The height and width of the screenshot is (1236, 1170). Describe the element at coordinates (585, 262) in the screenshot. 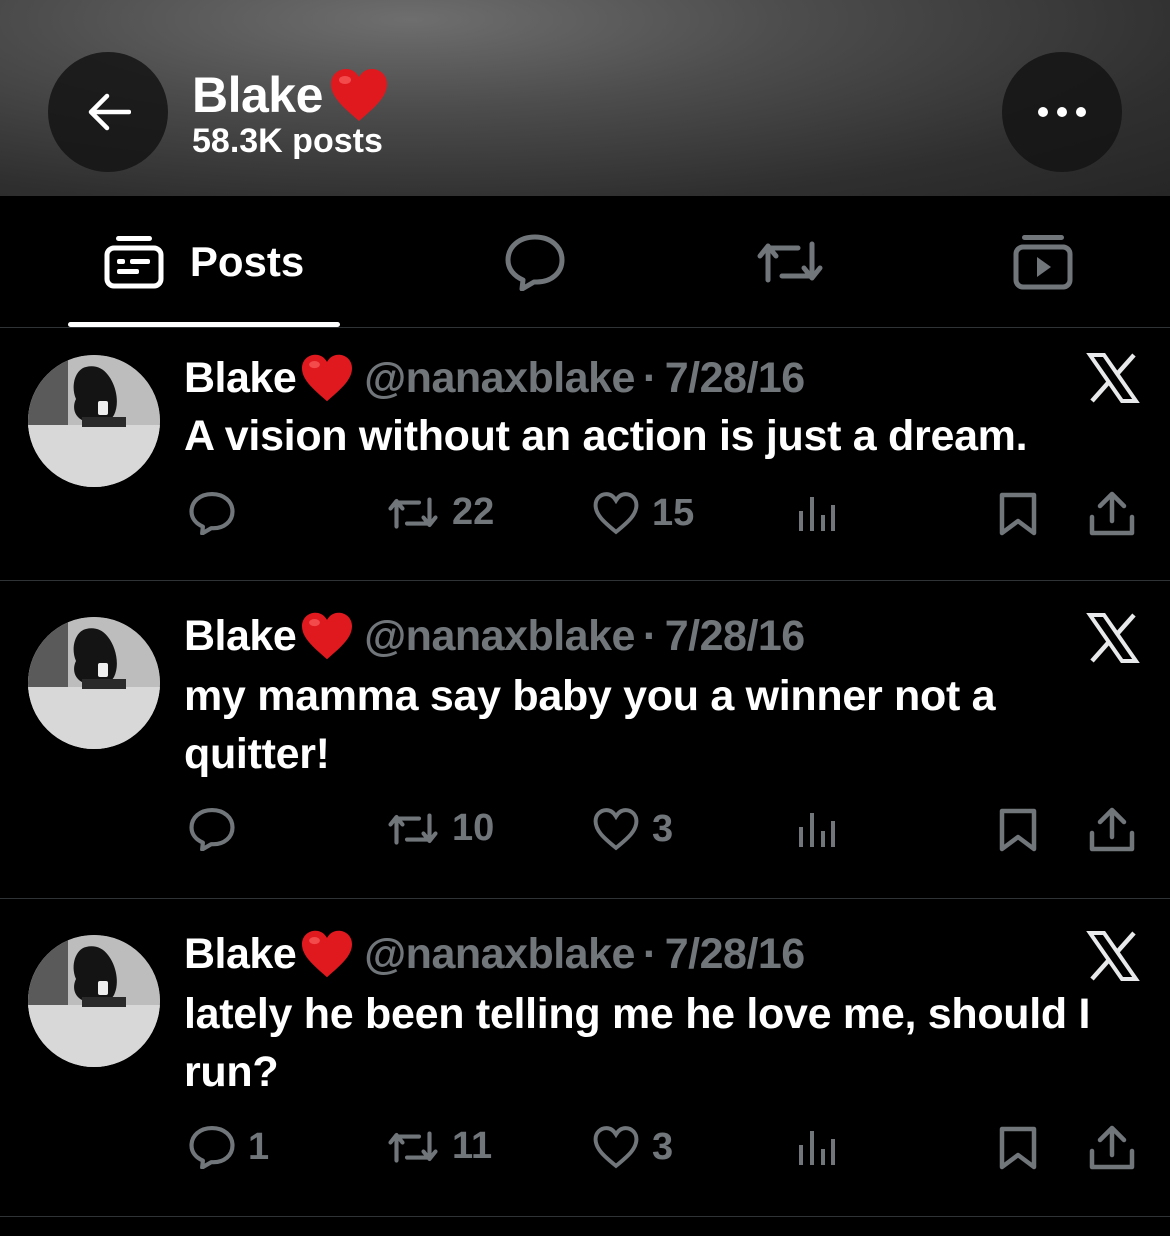

I see `profile-tabs: Posts` at that location.